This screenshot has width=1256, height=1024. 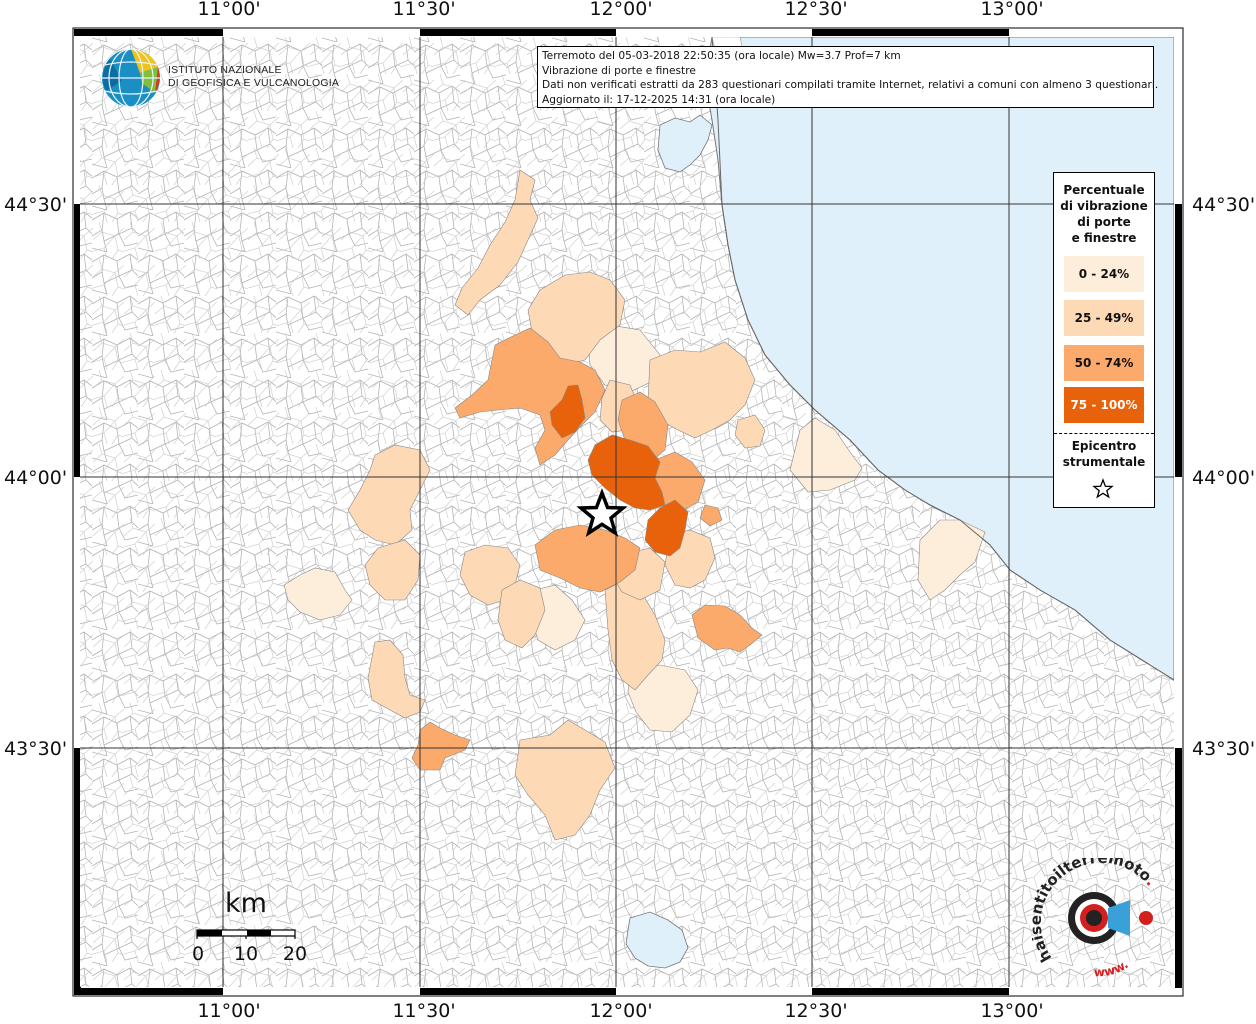 What do you see at coordinates (229, 10) in the screenshot?
I see `lon-label-top-1: 11°00'` at bounding box center [229, 10].